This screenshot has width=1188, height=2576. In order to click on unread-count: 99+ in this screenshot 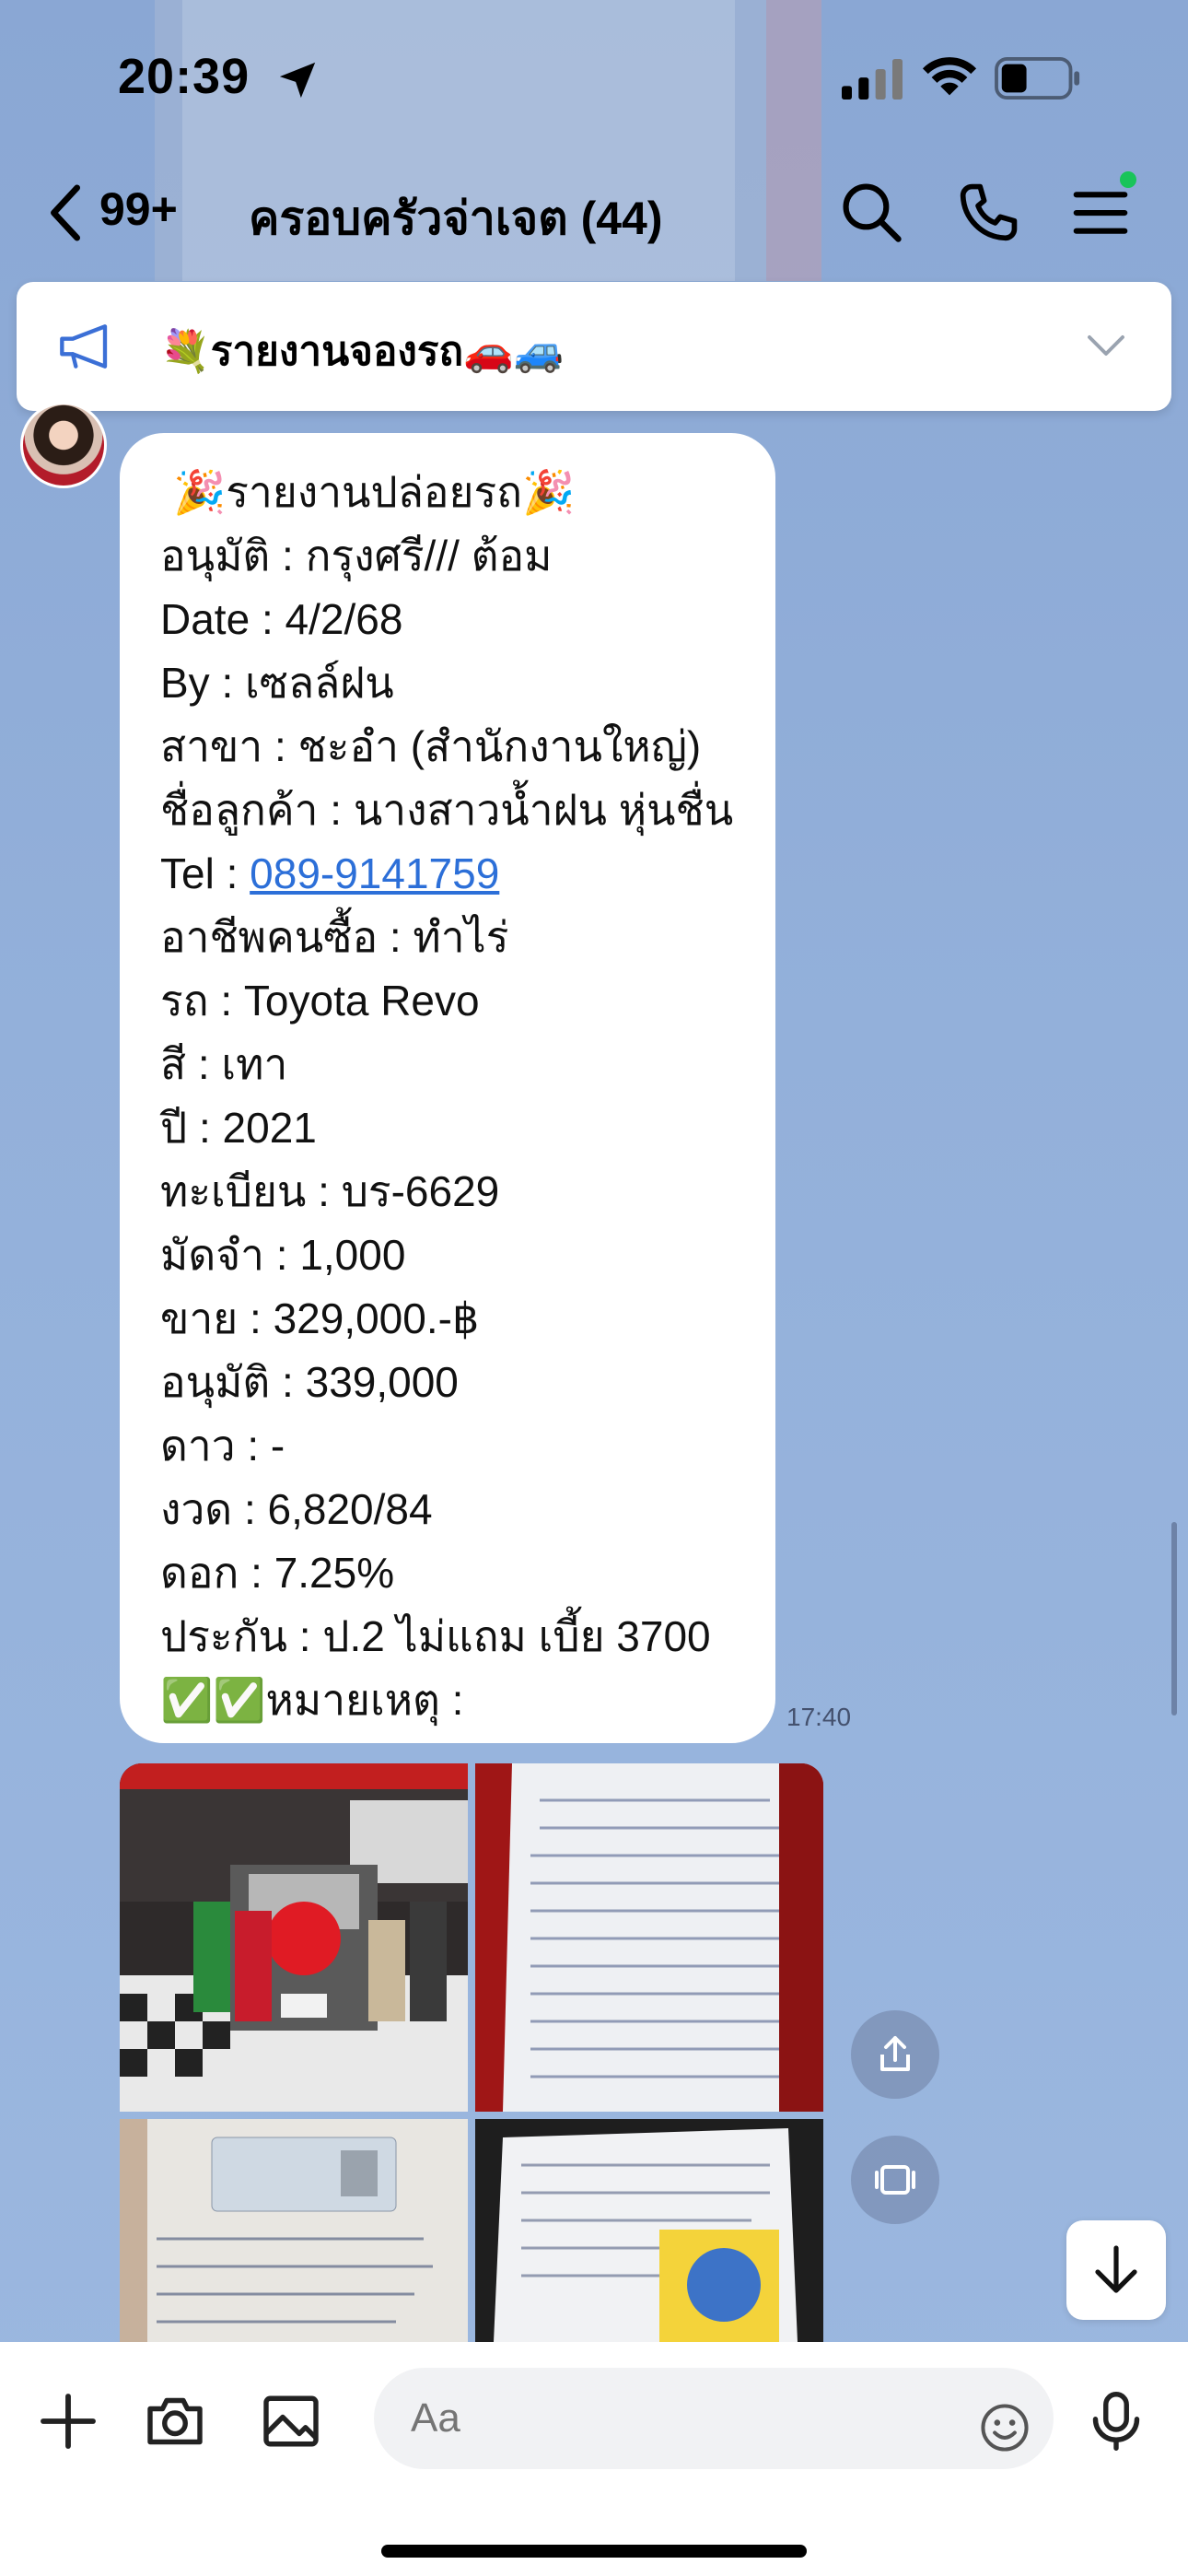, I will do `click(138, 209)`.